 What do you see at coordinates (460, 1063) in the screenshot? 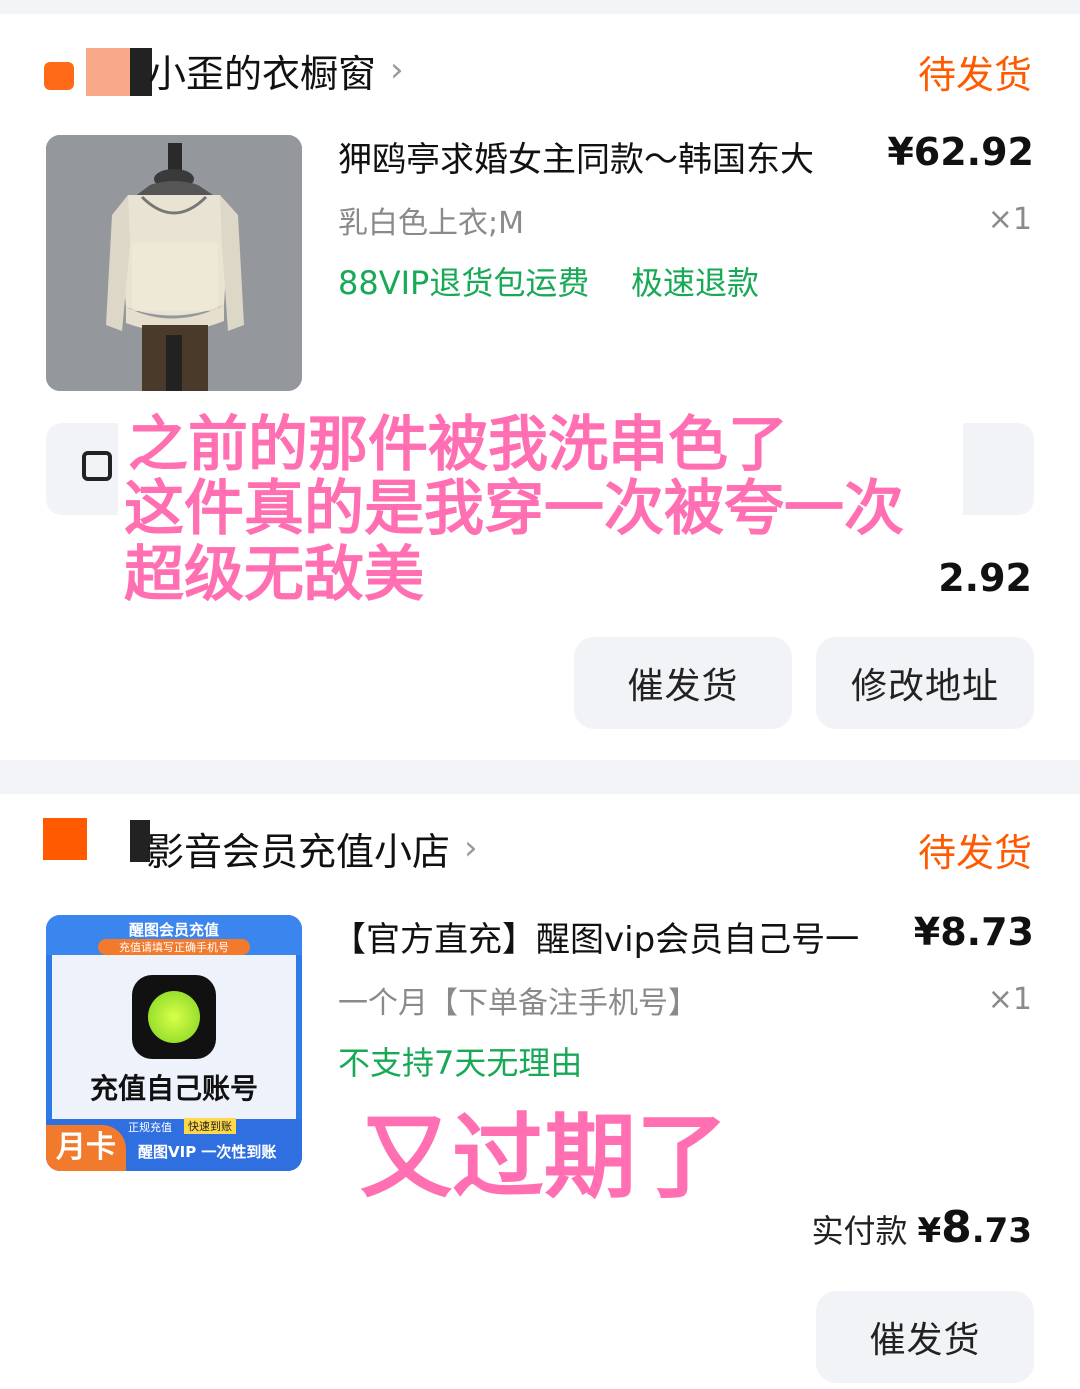
I see `service-tag: 不支持7天无理由` at bounding box center [460, 1063].